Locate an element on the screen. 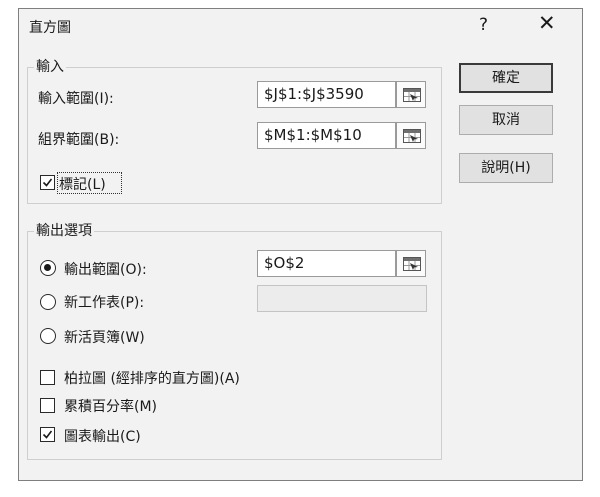  labels-checkbox is located at coordinates (47, 182).